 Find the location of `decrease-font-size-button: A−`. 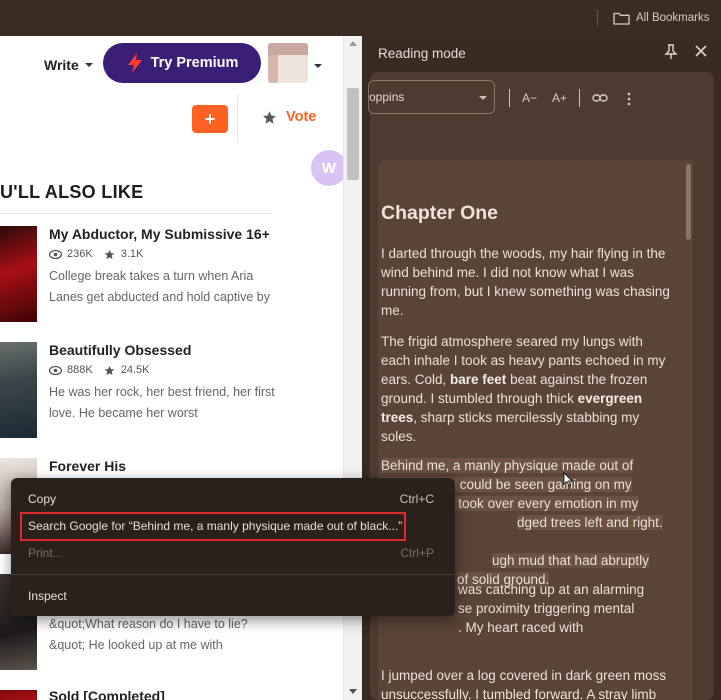

decrease-font-size-button: A− is located at coordinates (529, 98).